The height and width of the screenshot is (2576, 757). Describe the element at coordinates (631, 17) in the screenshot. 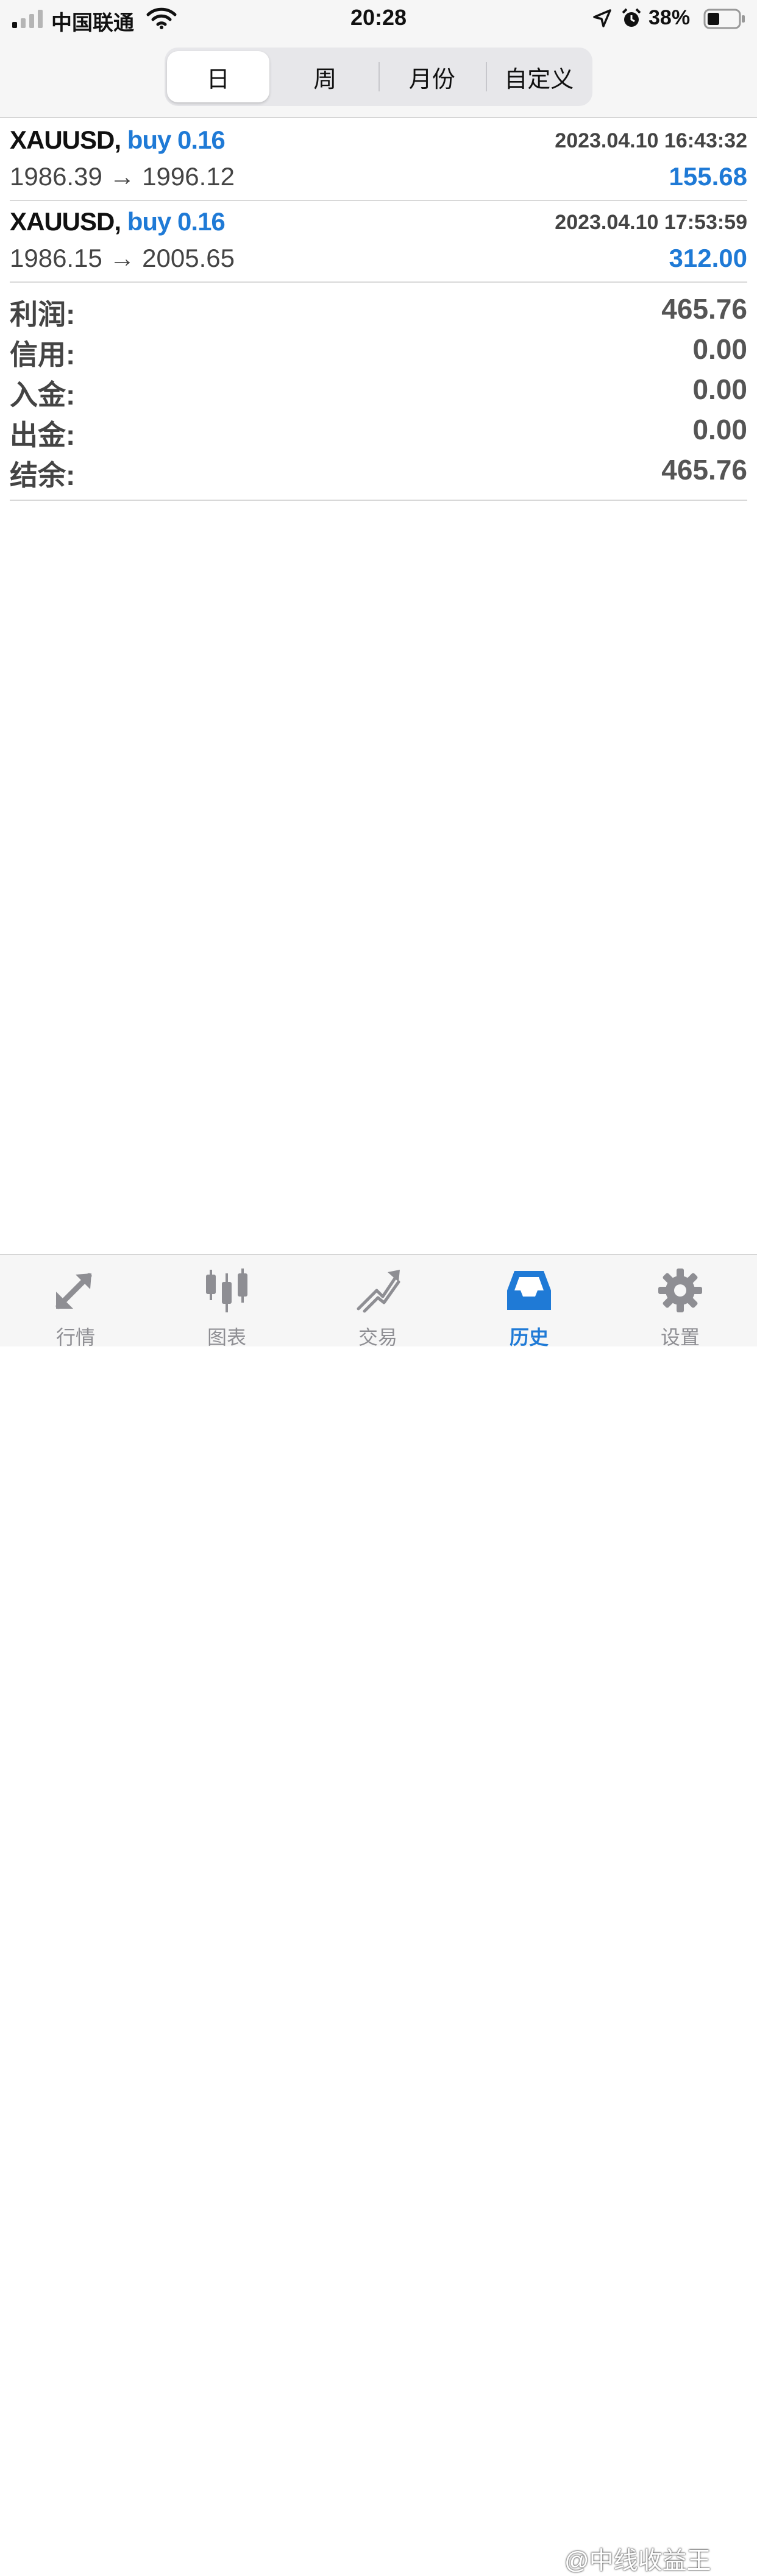

I see `alarm-icon` at that location.